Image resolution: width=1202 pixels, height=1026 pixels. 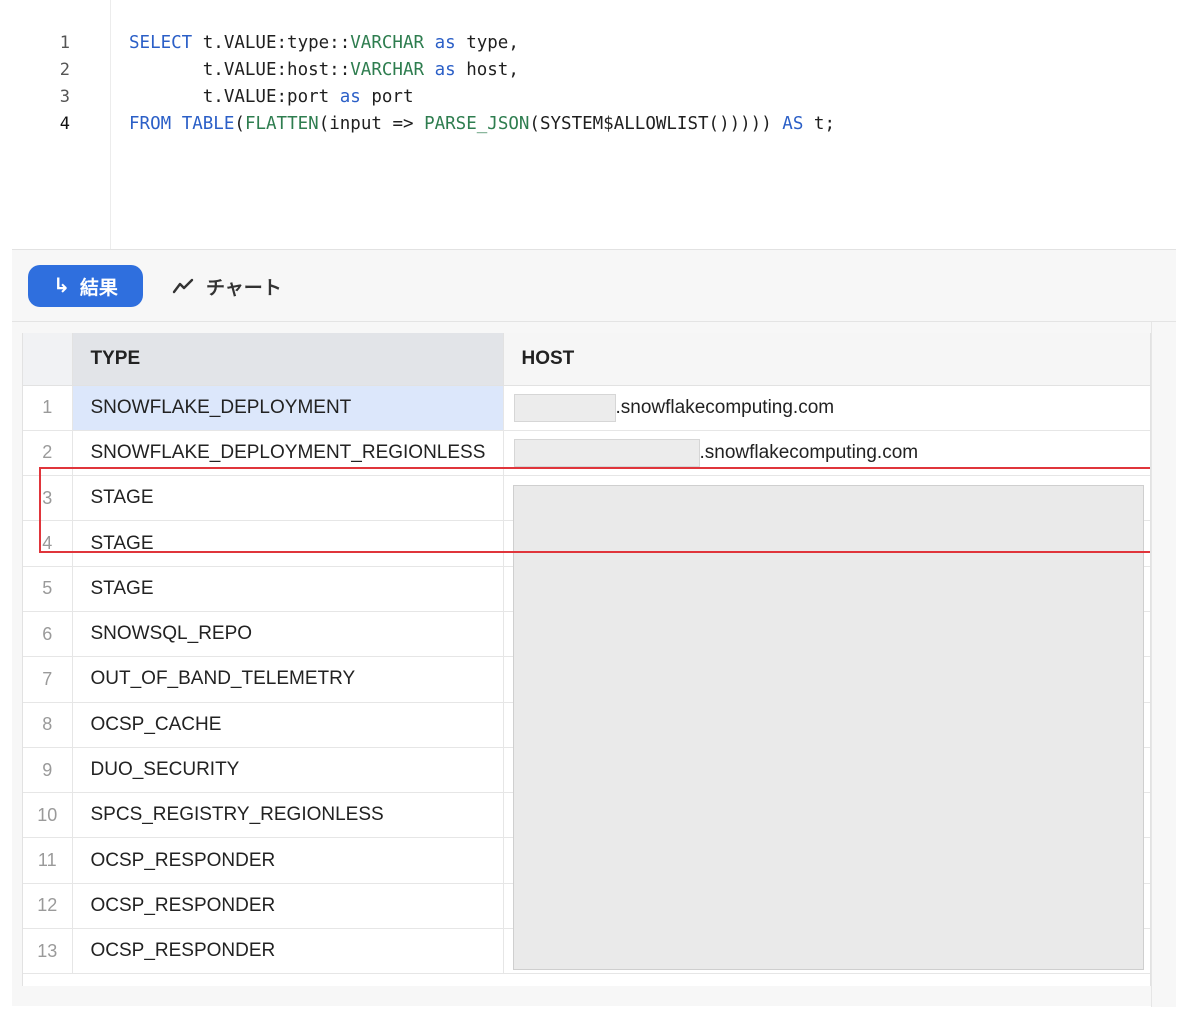 I want to click on vertical-scrollbar, so click(x=1163, y=664).